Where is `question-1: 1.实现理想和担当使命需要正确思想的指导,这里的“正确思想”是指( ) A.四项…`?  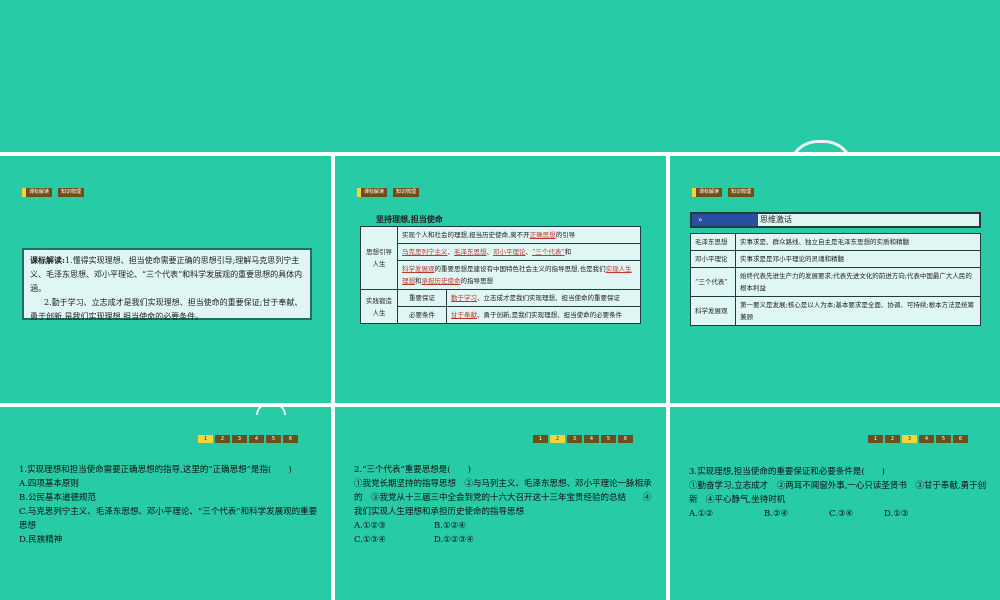 question-1: 1.实现理想和担当使命需要正确思想的指导,这里的“正确思想”是指( ) A.四项… is located at coordinates (169, 505).